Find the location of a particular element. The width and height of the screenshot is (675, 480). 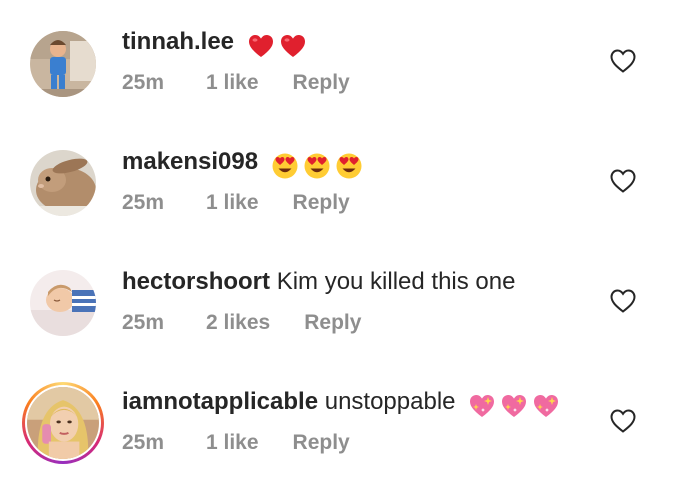

avatar-iamnotapplicable is located at coordinates (63, 423).